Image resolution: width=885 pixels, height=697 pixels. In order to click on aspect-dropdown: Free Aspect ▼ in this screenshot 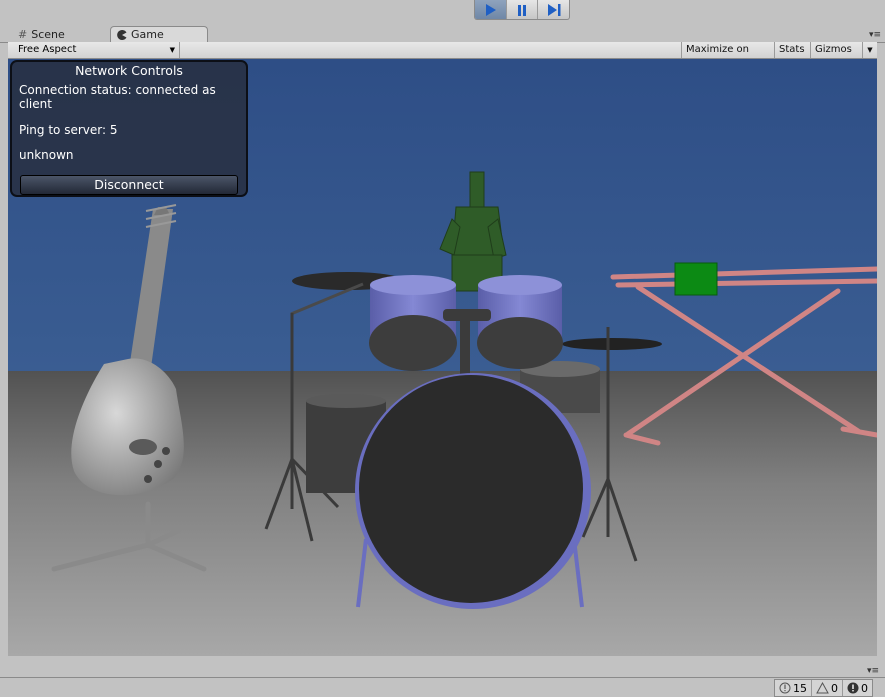, I will do `click(96, 50)`.